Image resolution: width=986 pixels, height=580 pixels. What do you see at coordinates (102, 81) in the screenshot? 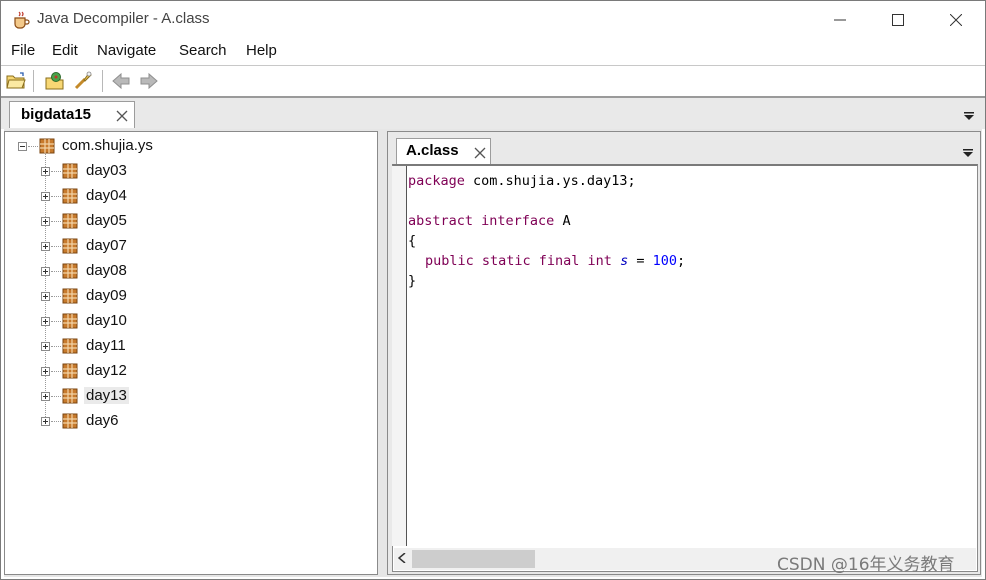
I see `toolbar-separator` at bounding box center [102, 81].